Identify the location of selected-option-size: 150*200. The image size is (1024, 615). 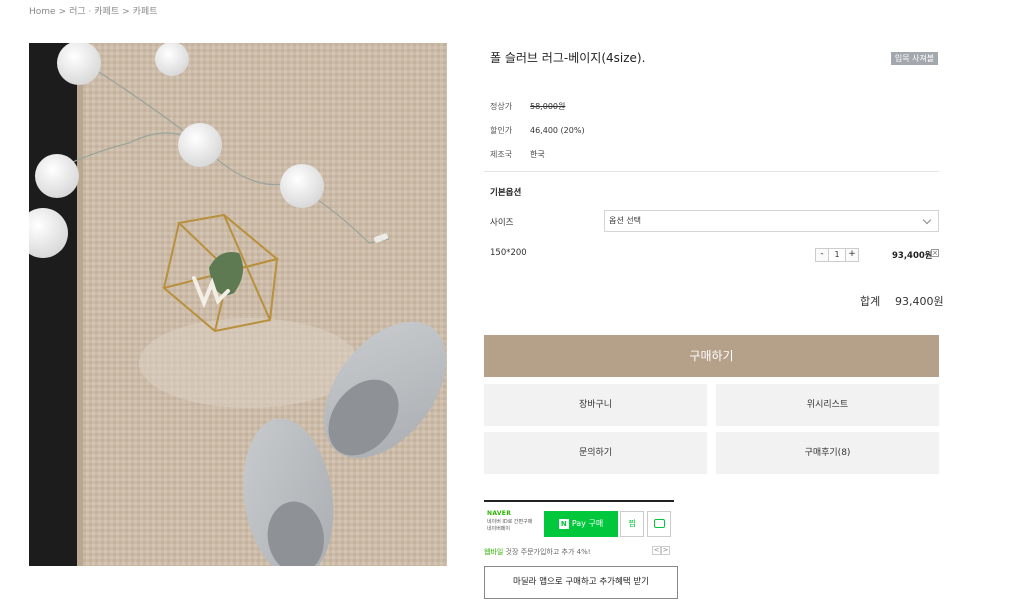
(508, 253).